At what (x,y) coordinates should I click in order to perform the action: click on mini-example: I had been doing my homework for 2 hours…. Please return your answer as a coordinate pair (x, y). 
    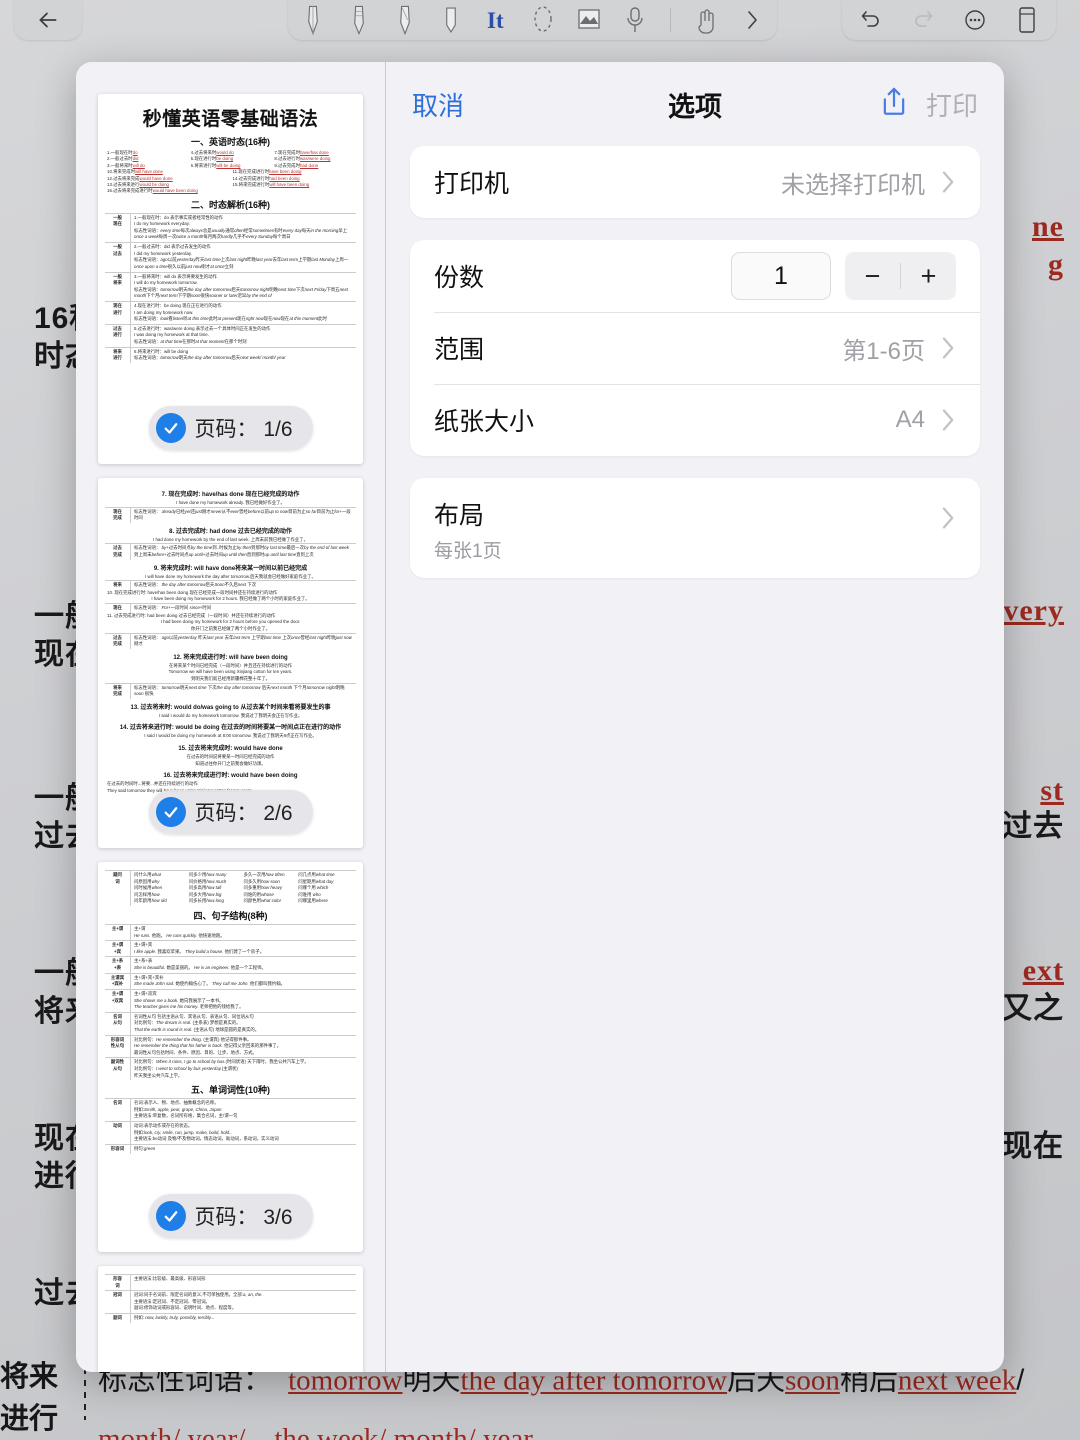
    Looking at the image, I should click on (230, 622).